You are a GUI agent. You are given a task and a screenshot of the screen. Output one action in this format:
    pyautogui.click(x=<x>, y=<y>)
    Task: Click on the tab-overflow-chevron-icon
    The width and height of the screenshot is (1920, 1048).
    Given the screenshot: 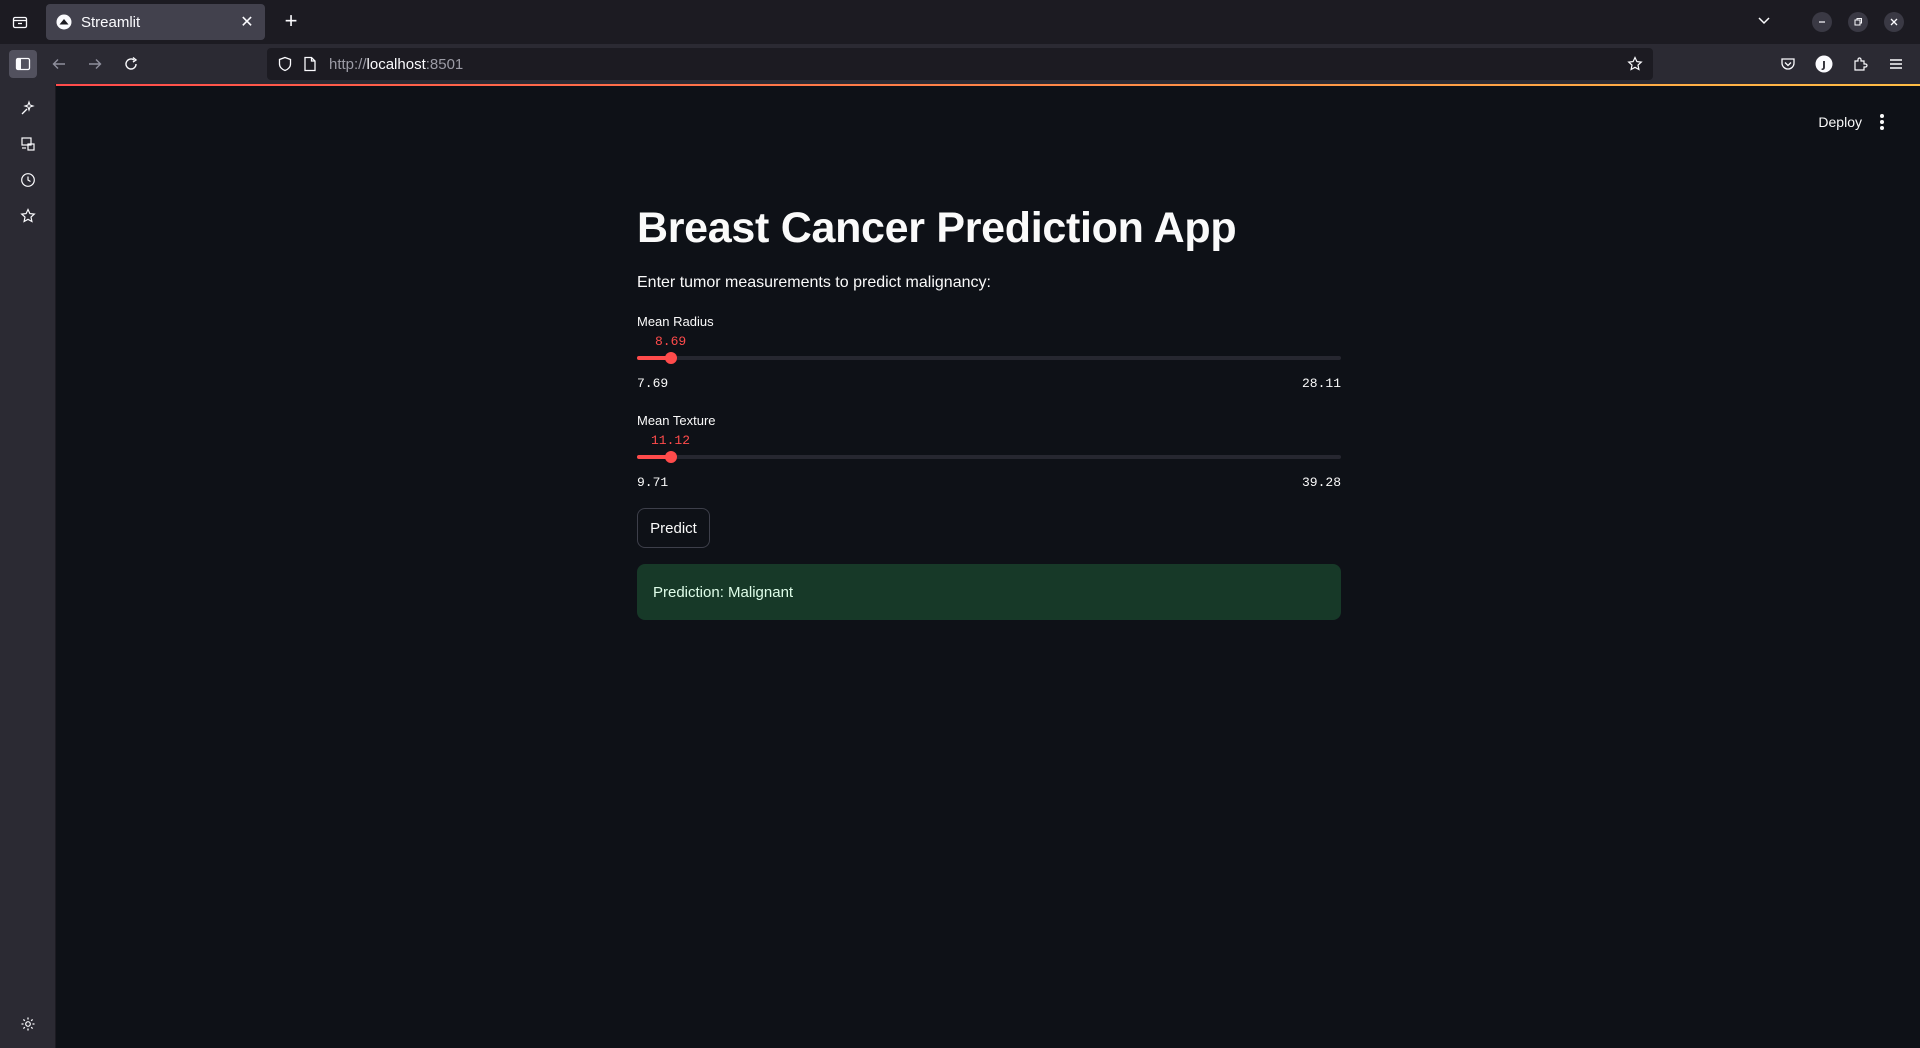 What is the action you would take?
    pyautogui.click(x=1764, y=22)
    